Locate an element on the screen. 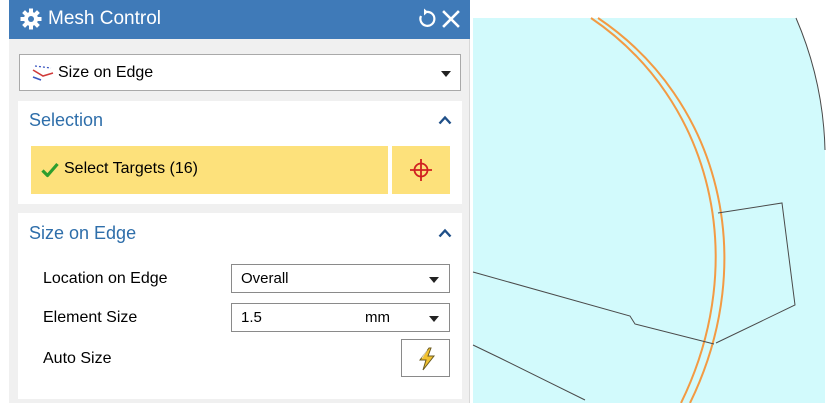 The height and width of the screenshot is (403, 839). select-targets-label: Select Targets (16) is located at coordinates (131, 168).